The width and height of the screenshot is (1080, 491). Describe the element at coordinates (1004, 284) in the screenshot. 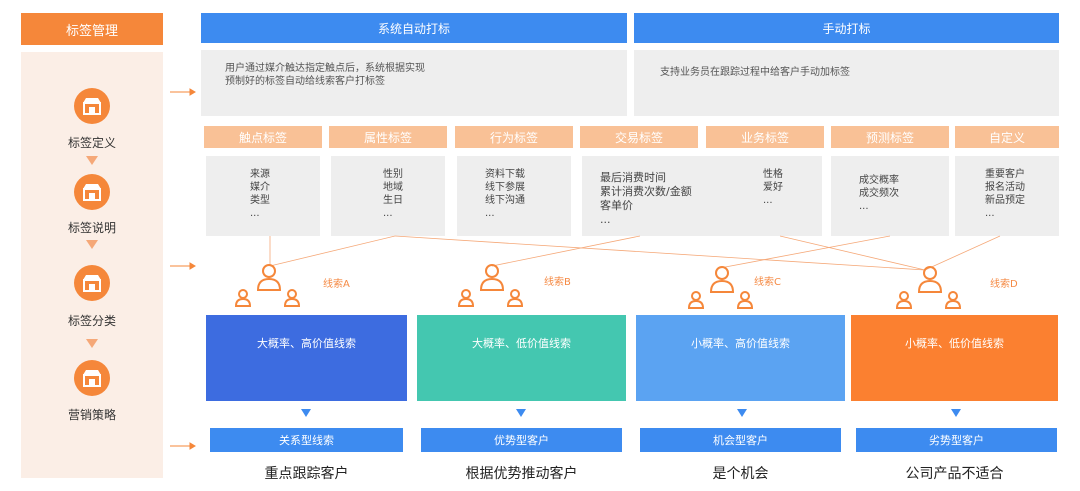

I see `lead-label-d: 线索D` at that location.